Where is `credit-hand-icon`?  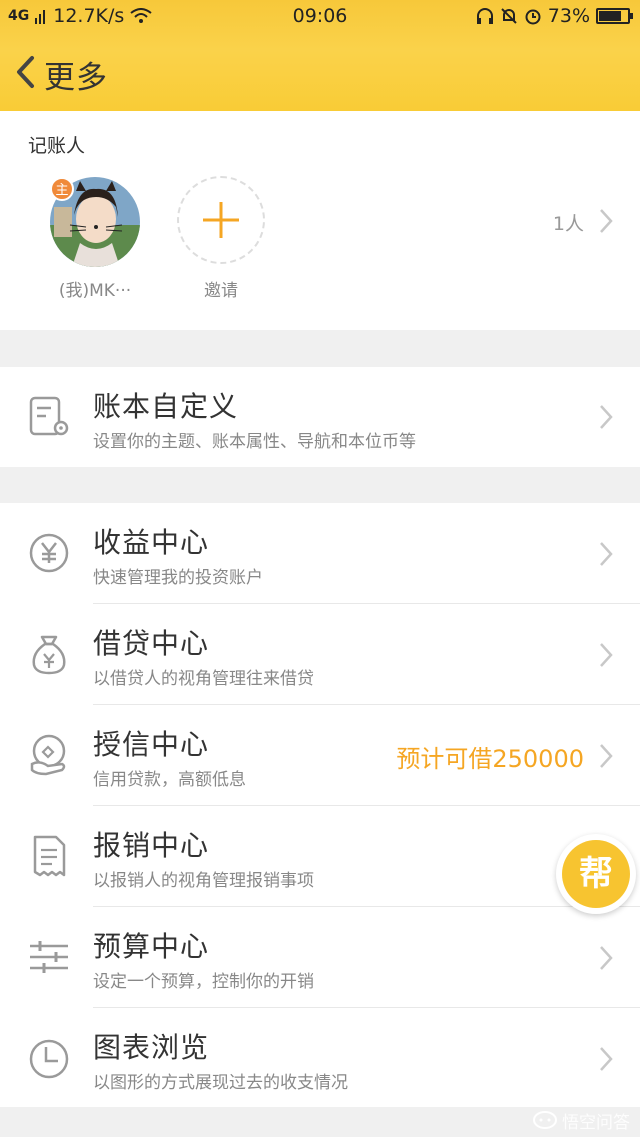
credit-hand-icon is located at coordinates (48, 755).